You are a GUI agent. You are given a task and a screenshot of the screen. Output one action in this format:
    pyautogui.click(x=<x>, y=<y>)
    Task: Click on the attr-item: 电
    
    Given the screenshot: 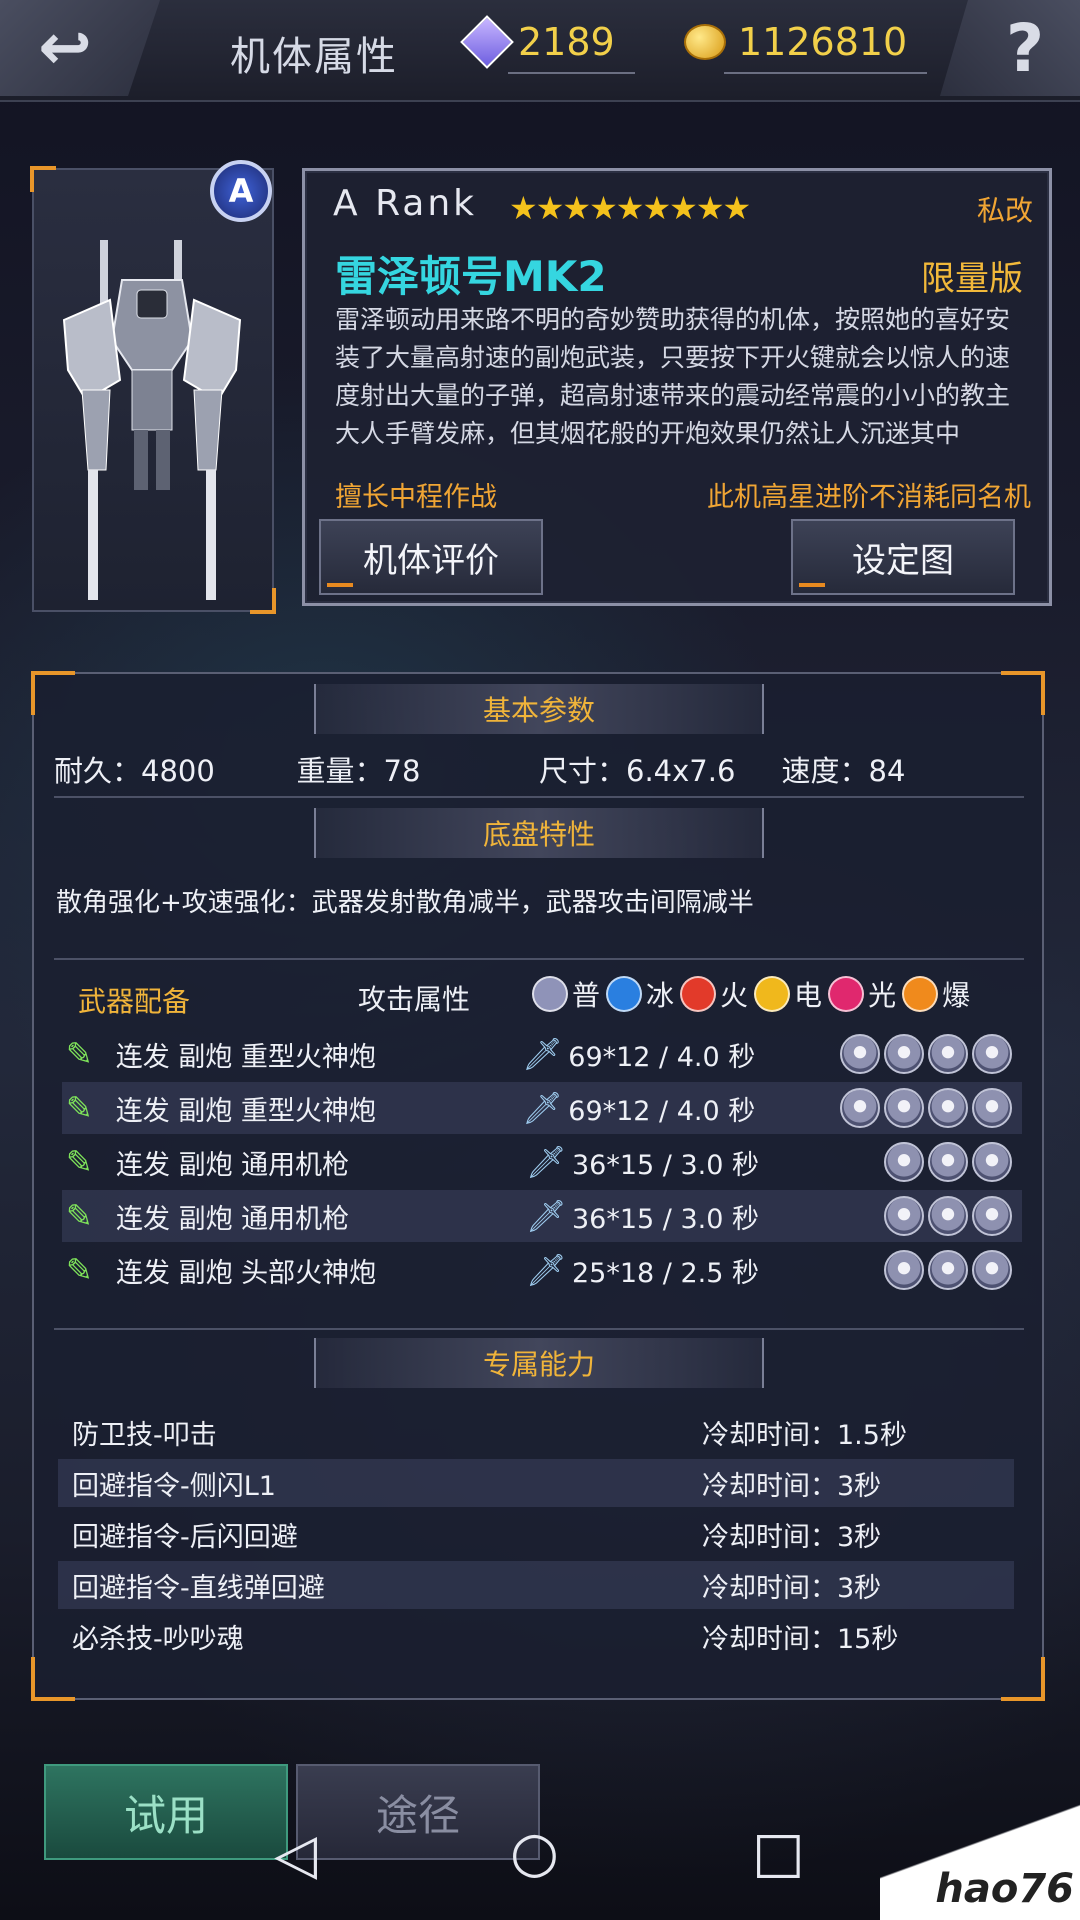 What is the action you would take?
    pyautogui.click(x=788, y=994)
    